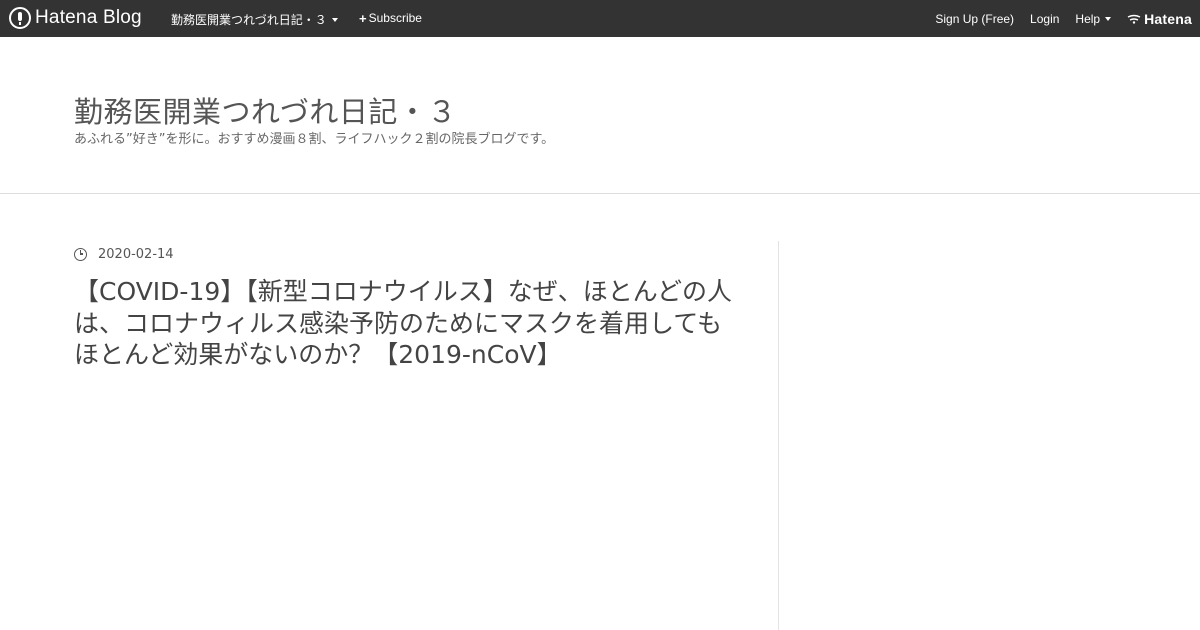  I want to click on help-dropdown: Help, so click(1093, 19).